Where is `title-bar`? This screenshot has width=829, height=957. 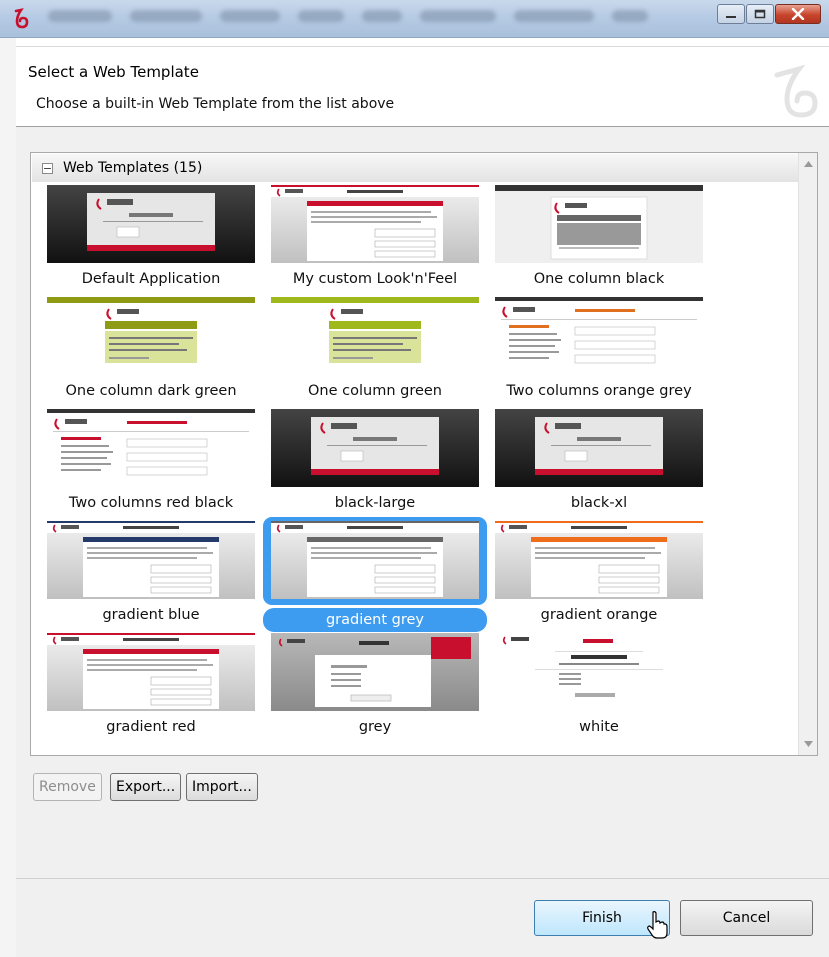 title-bar is located at coordinates (414, 19).